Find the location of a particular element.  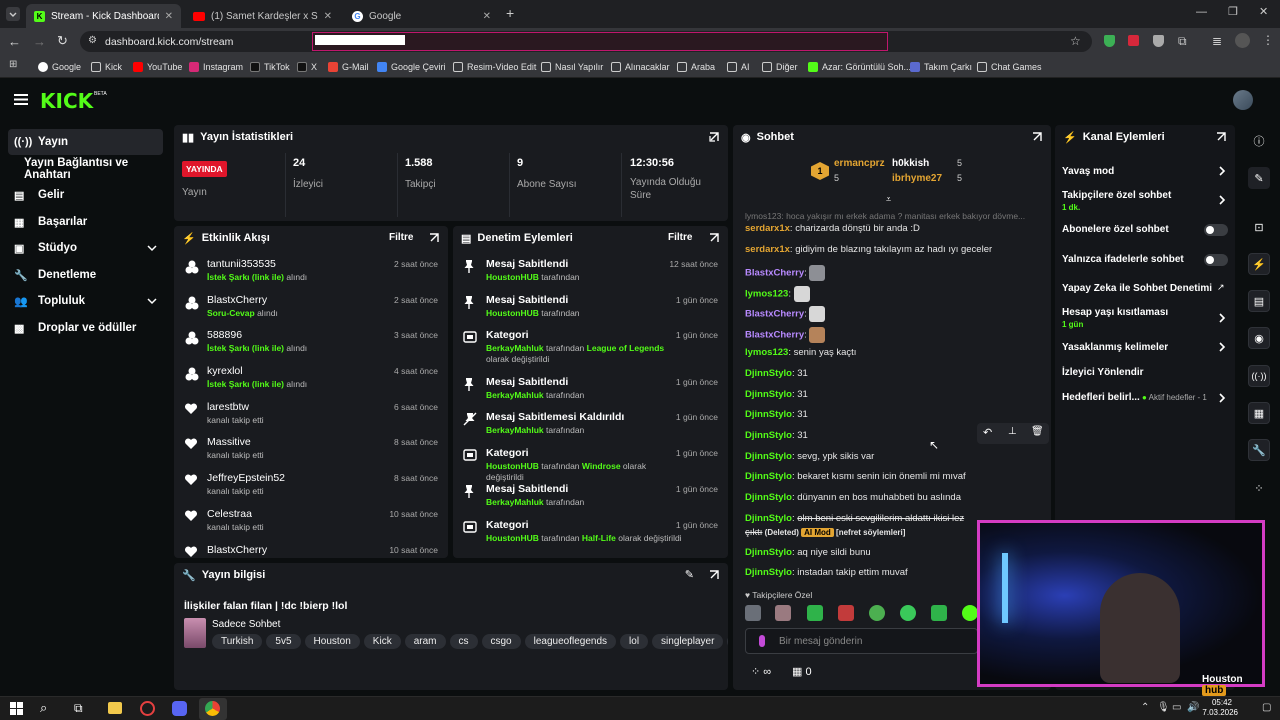

notification-icon: ▢ is located at coordinates (1266, 707).